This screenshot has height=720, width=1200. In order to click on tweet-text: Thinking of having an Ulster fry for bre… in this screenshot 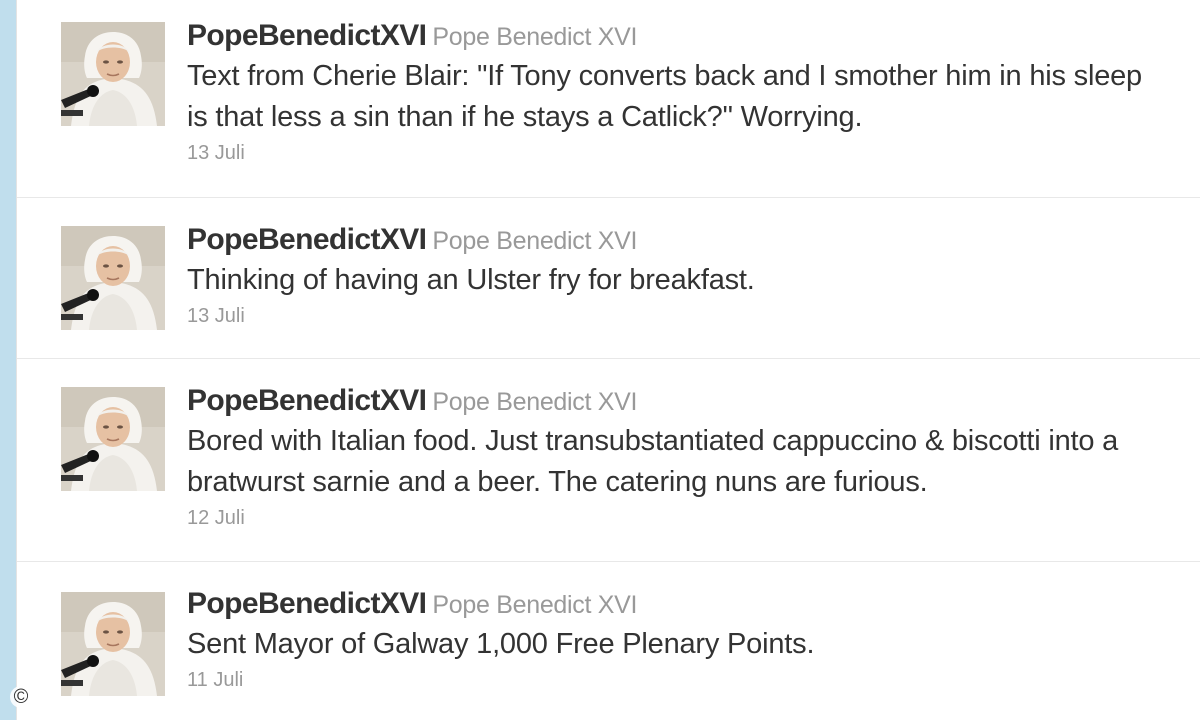, I will do `click(471, 280)`.